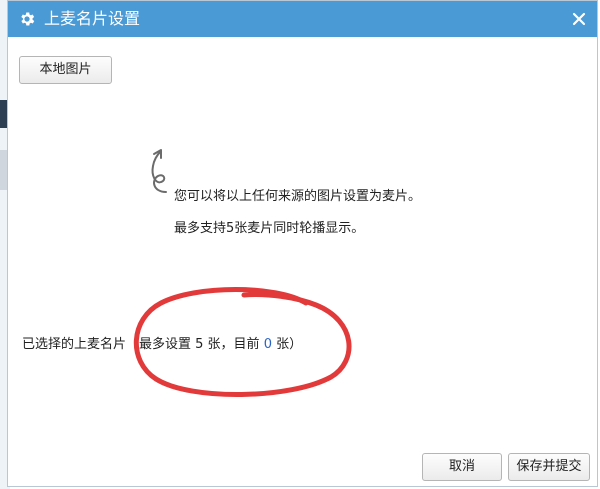  I want to click on selected-cards-count: 0, so click(267, 344).